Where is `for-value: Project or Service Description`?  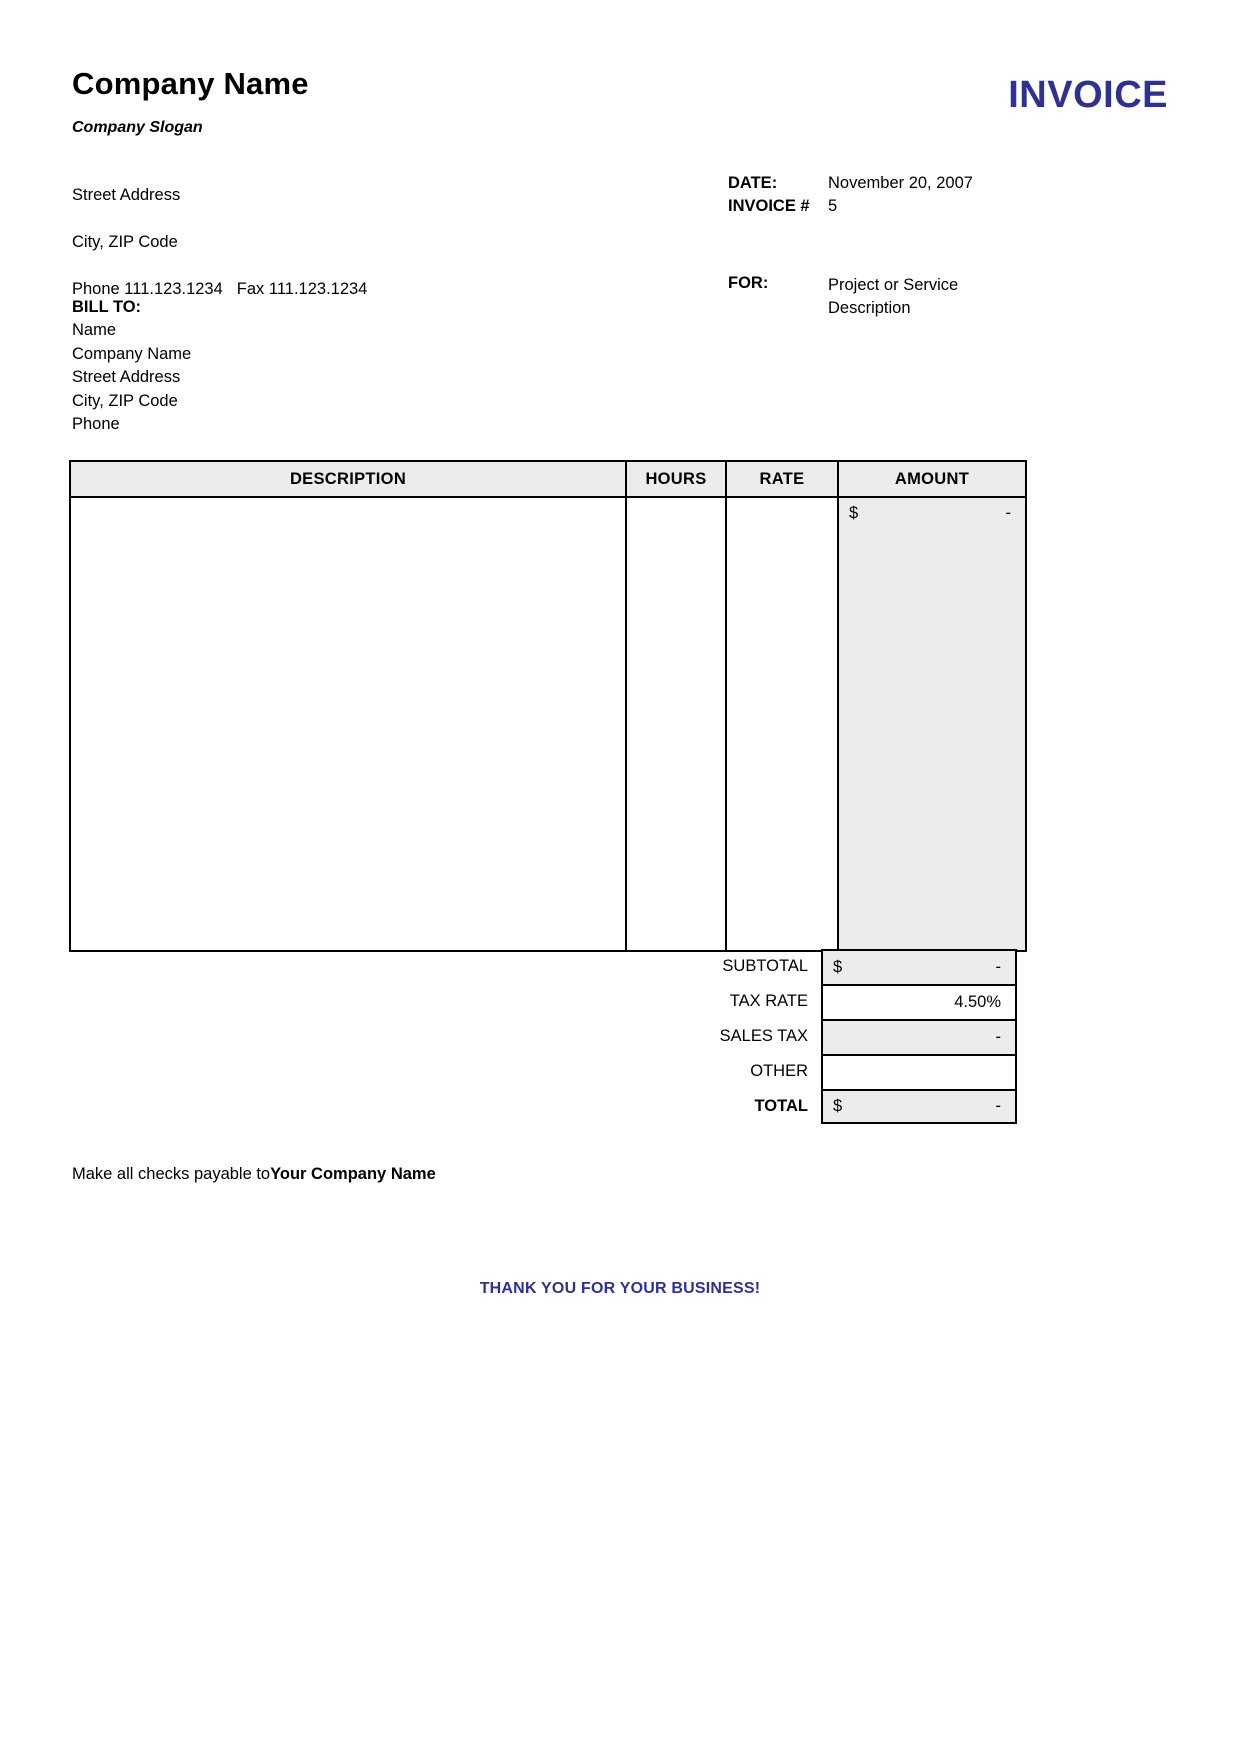
for-value: Project or Service Description is located at coordinates (993, 297).